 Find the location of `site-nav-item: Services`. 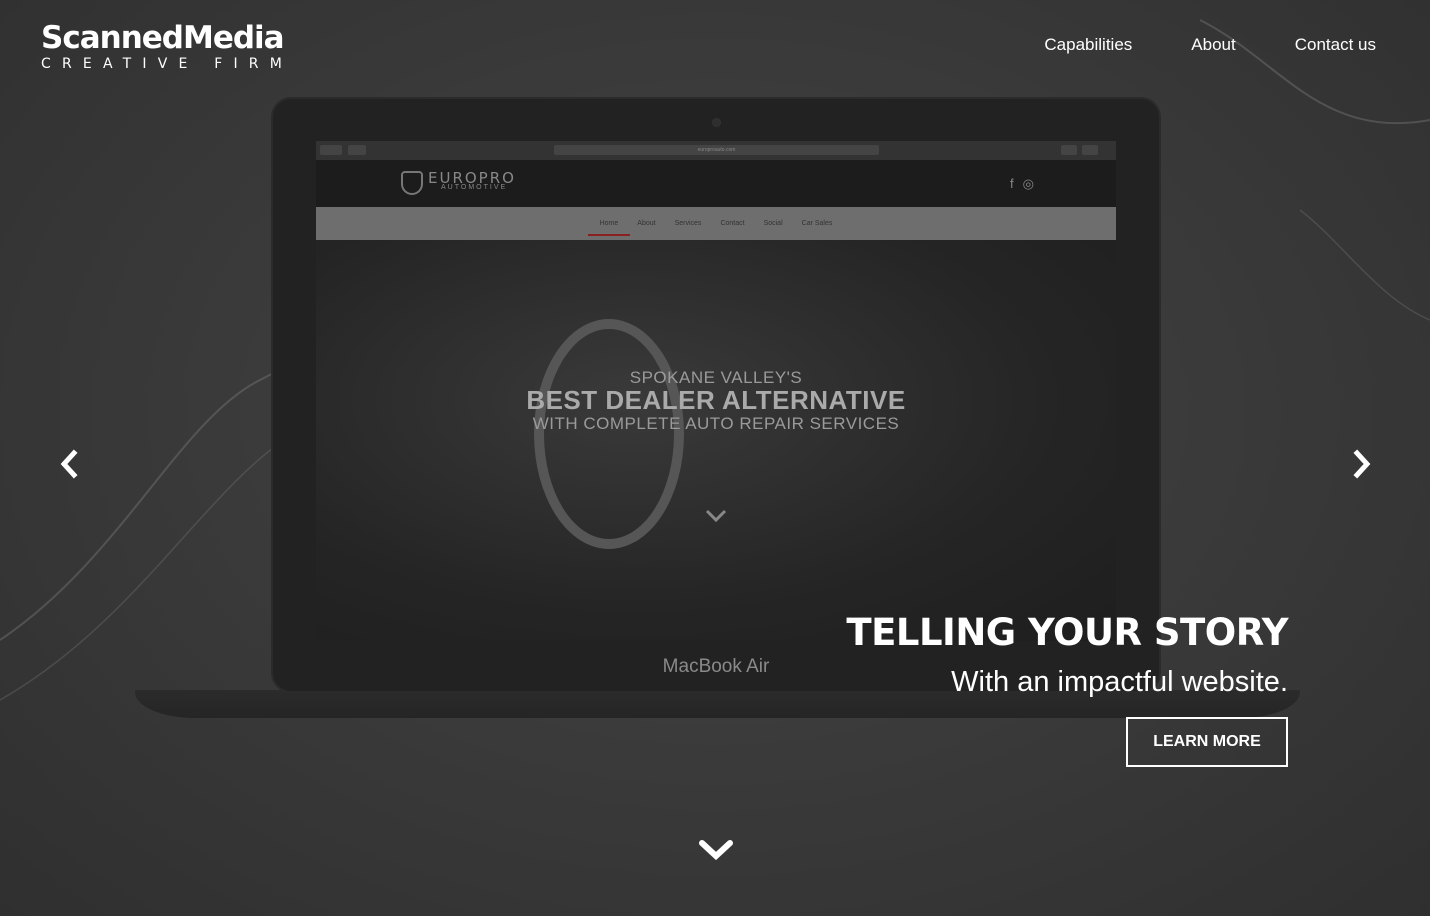

site-nav-item: Services is located at coordinates (688, 223).